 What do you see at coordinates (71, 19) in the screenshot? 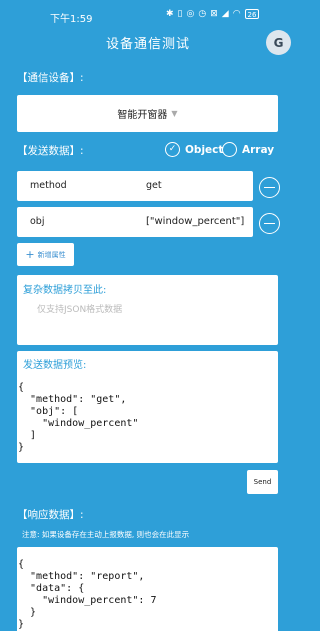
I see `status-time: 下午1:59` at bounding box center [71, 19].